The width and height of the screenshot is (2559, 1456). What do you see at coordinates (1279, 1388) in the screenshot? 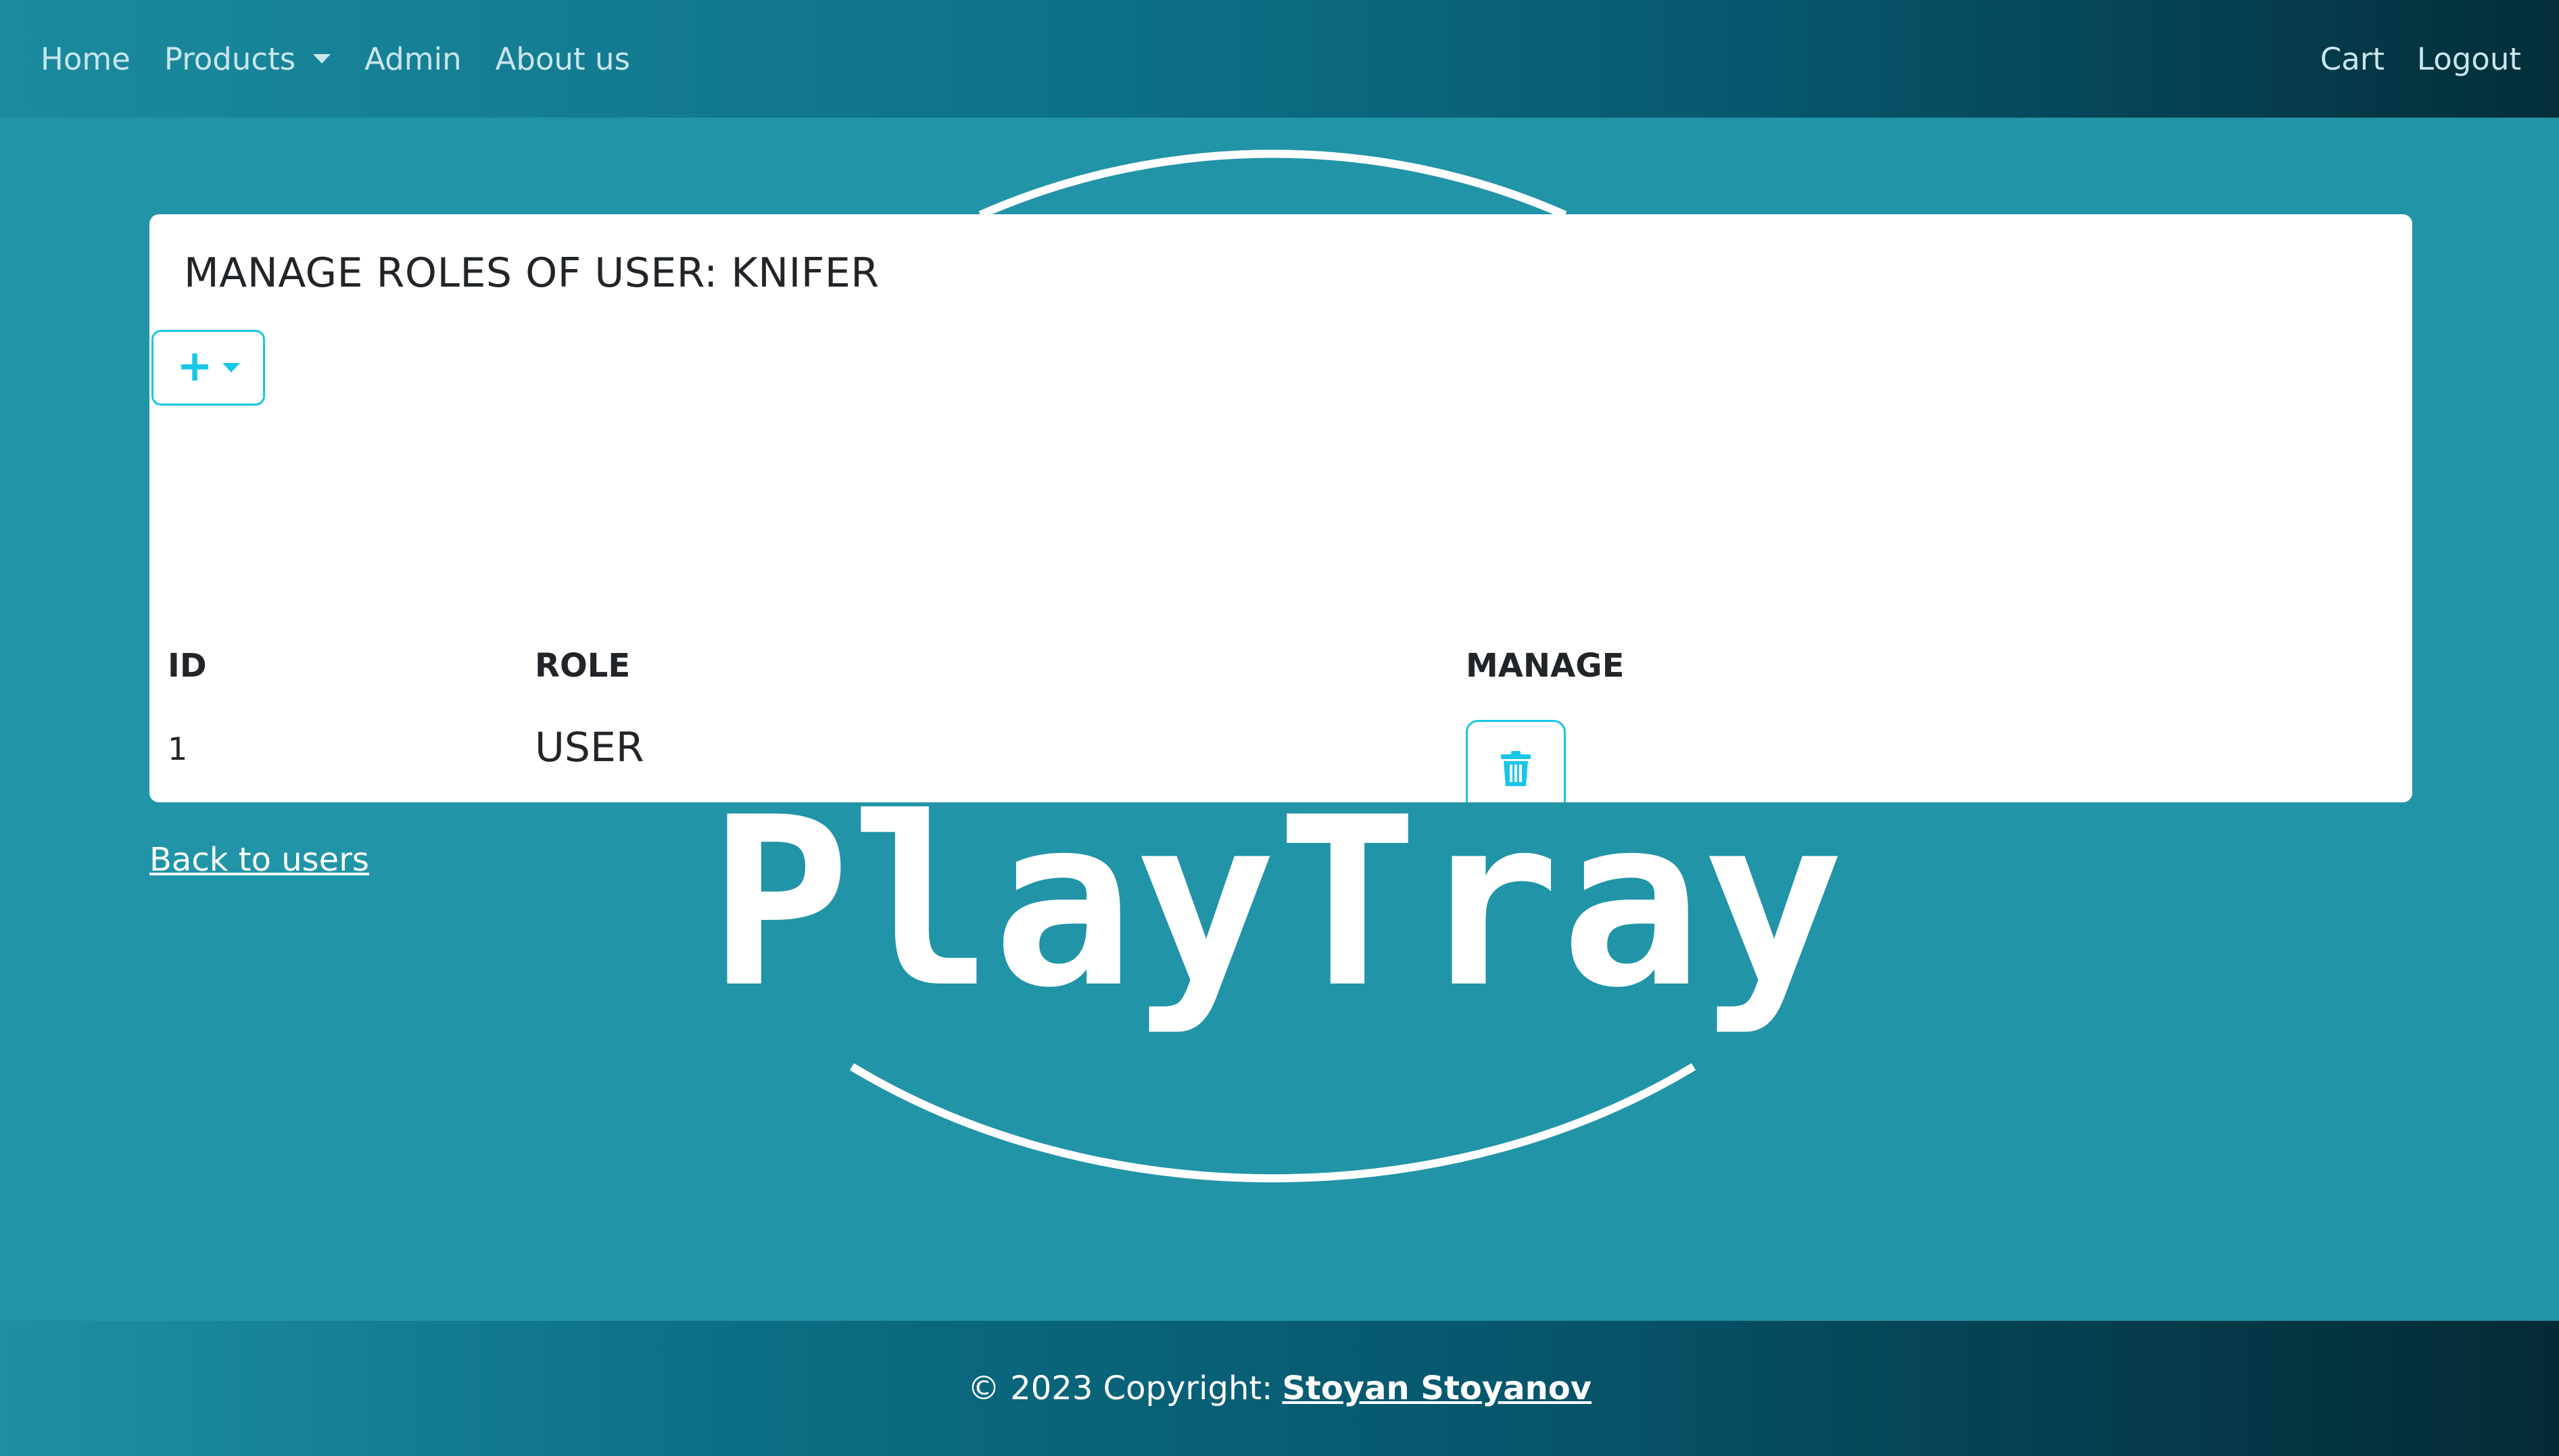
I see `footer: © 2023 Copyright: Stoyan Stoyanov` at bounding box center [1279, 1388].